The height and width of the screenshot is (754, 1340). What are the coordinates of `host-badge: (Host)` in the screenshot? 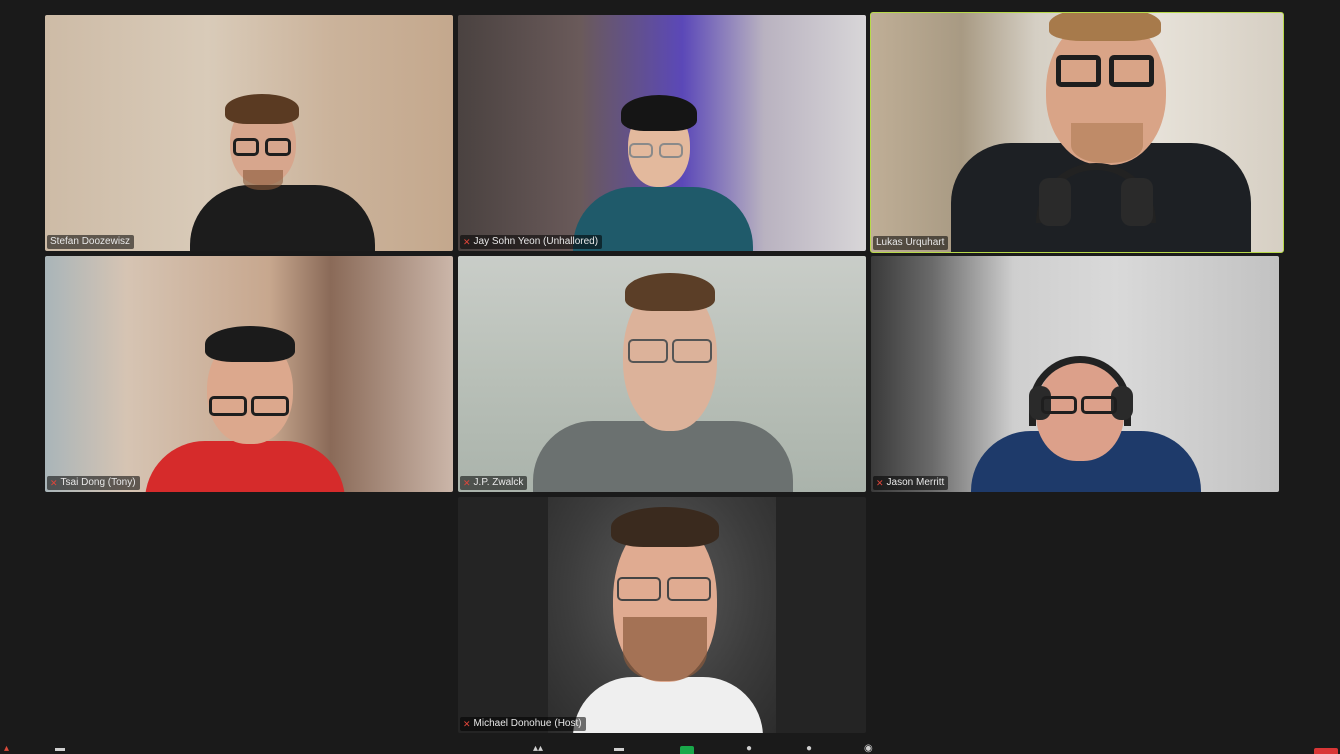 It's located at (568, 723).